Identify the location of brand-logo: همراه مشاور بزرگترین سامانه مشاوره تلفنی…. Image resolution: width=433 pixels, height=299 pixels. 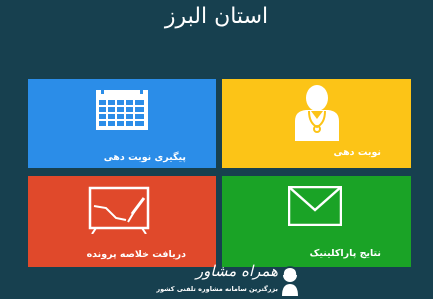
(228, 280).